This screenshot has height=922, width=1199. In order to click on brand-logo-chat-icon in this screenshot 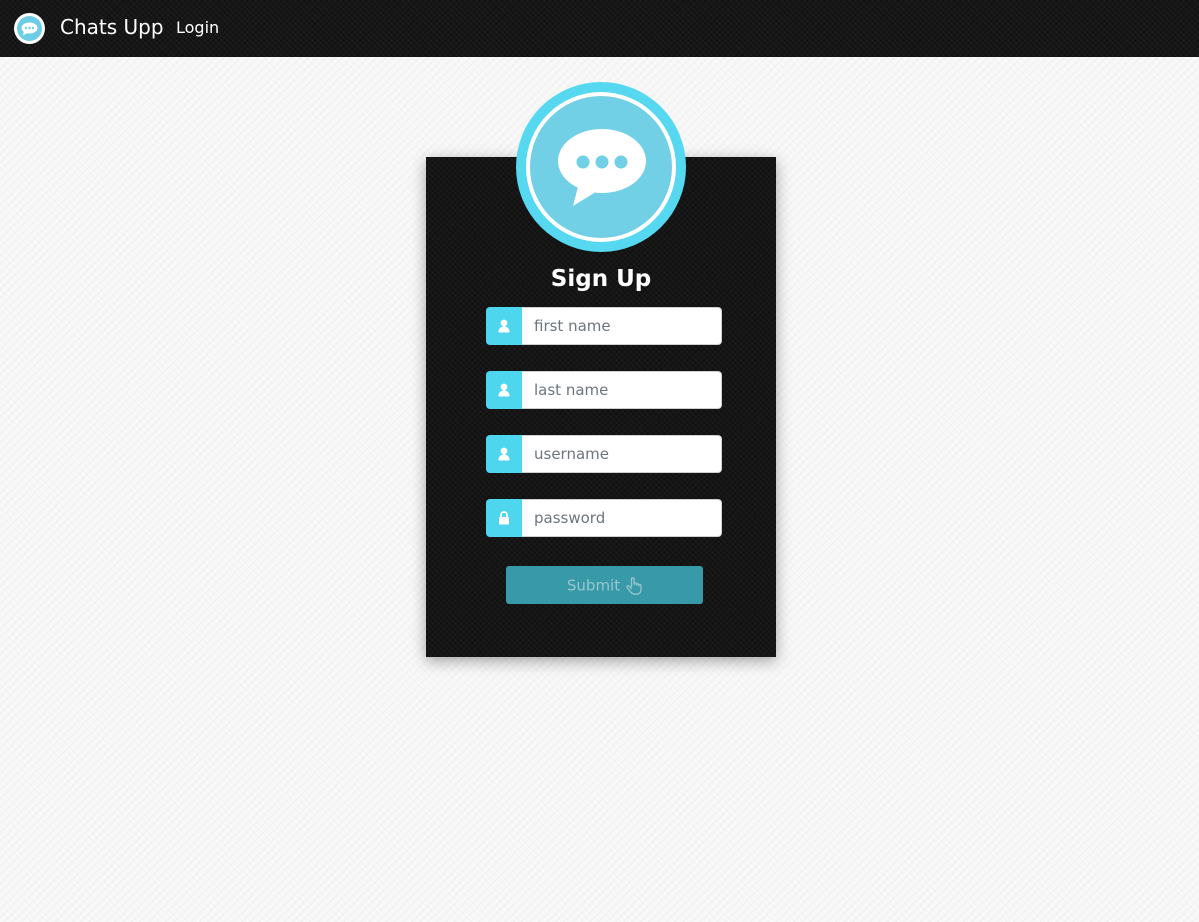, I will do `click(29, 28)`.